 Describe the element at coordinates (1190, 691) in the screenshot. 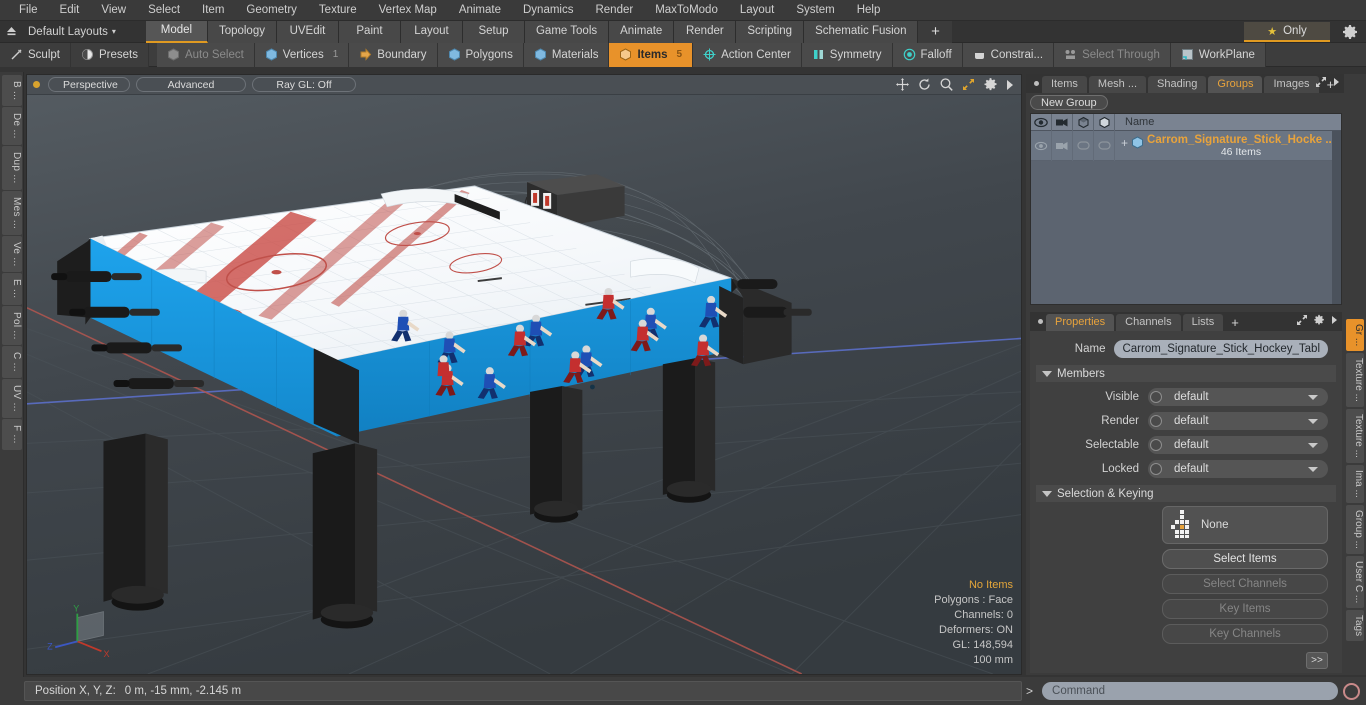

I see `command-input: Command` at that location.